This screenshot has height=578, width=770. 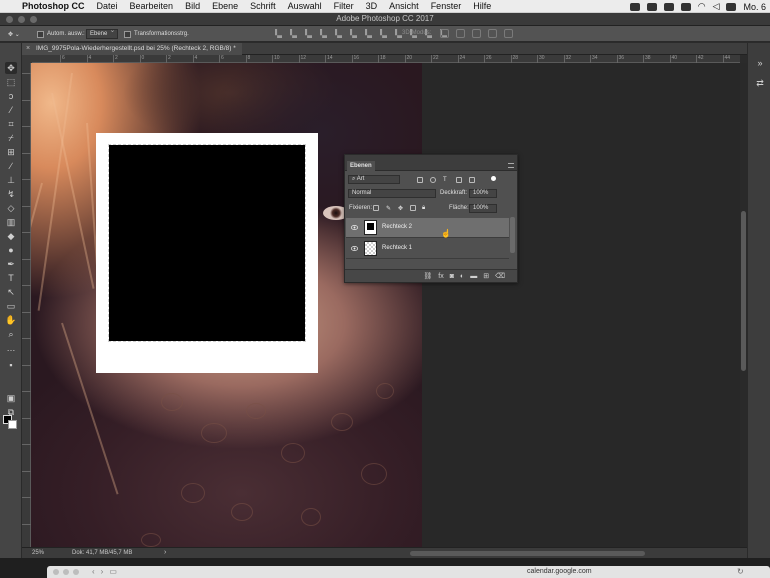 What do you see at coordinates (127, 34) in the screenshot?
I see `transform-checkbox` at bounding box center [127, 34].